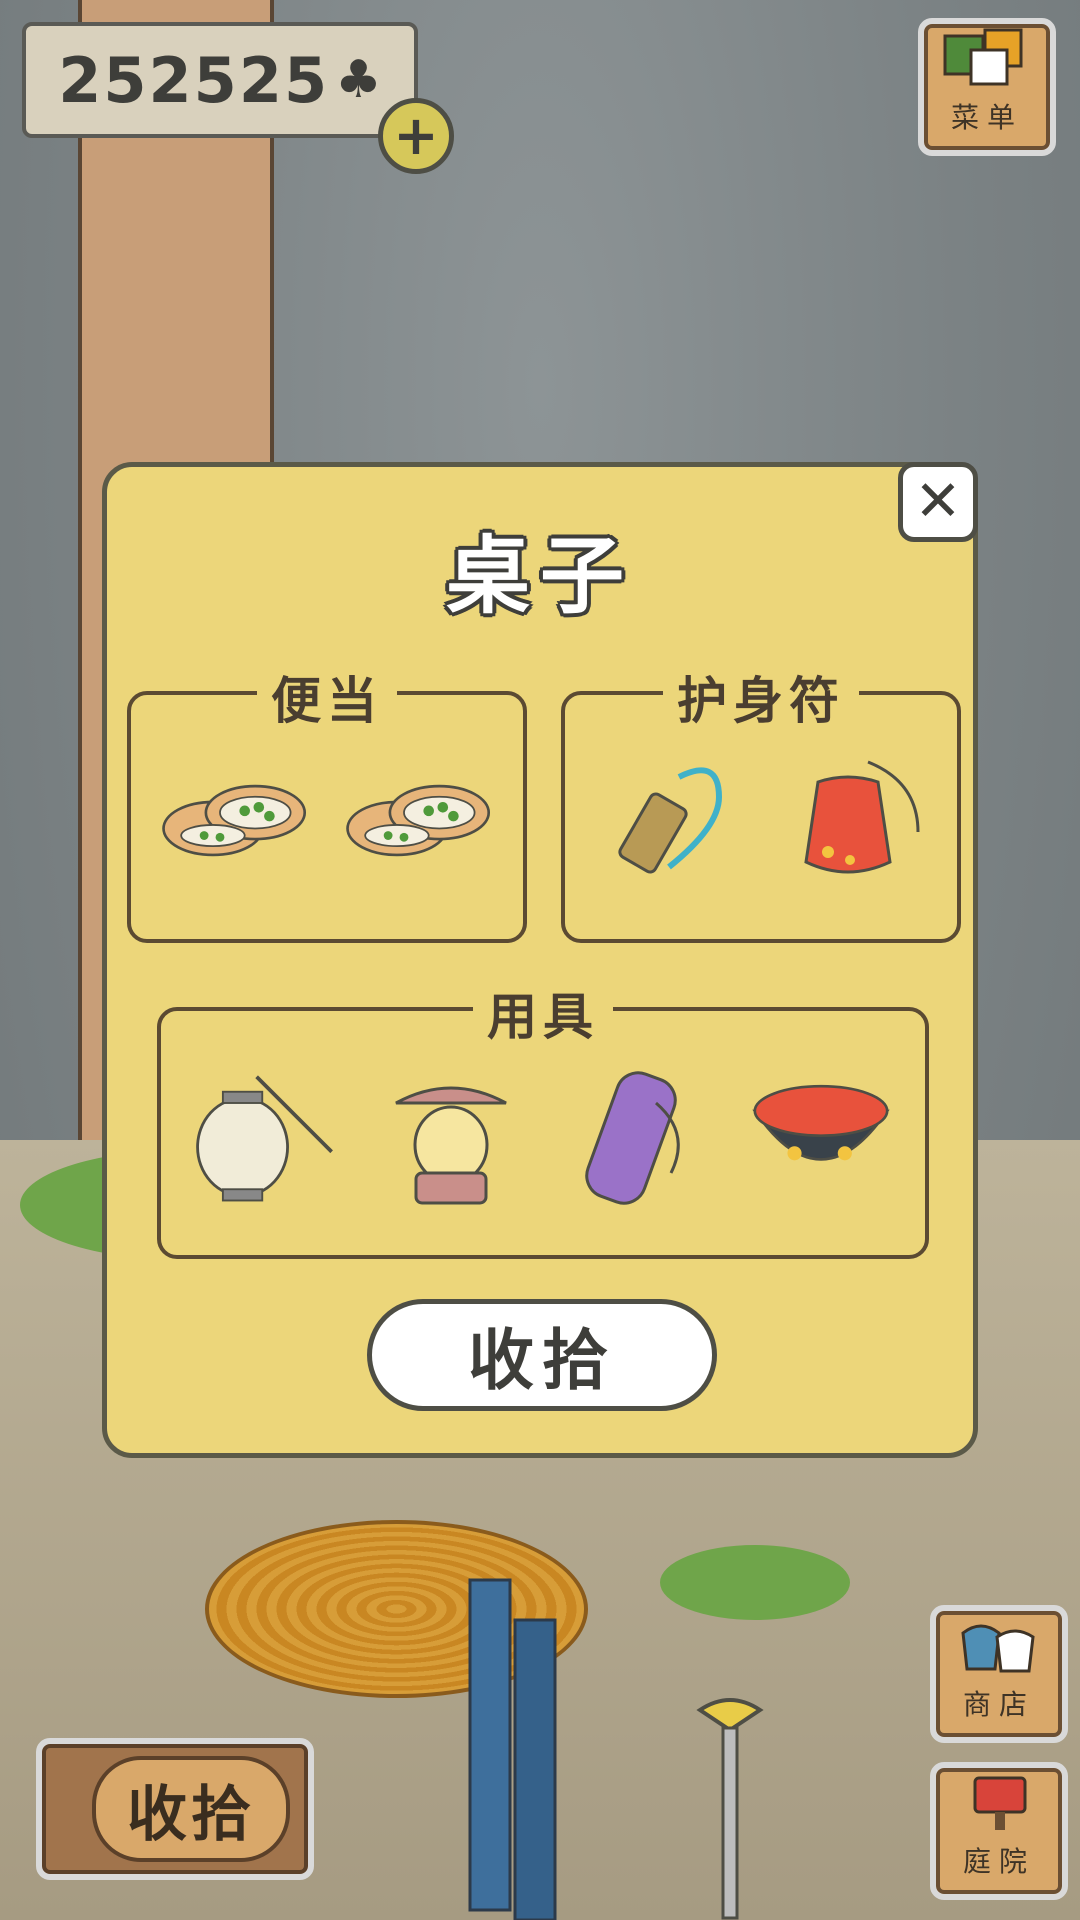  Describe the element at coordinates (543, 1118) in the screenshot. I see `section-tools: 用具` at that location.